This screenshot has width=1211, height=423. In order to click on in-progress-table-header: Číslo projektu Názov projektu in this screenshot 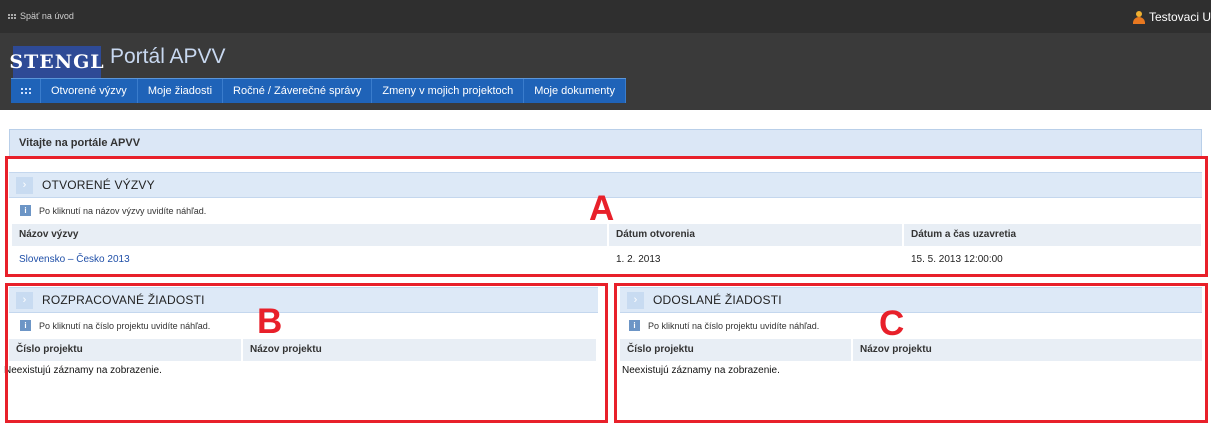, I will do `click(302, 350)`.